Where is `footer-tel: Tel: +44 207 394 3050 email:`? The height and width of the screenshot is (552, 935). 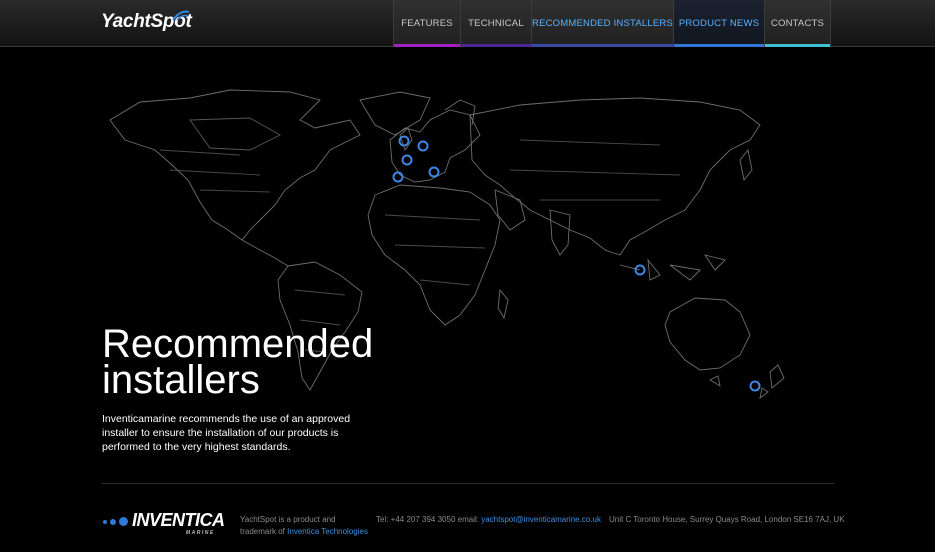
footer-tel: Tel: +44 207 394 3050 email: is located at coordinates (427, 519).